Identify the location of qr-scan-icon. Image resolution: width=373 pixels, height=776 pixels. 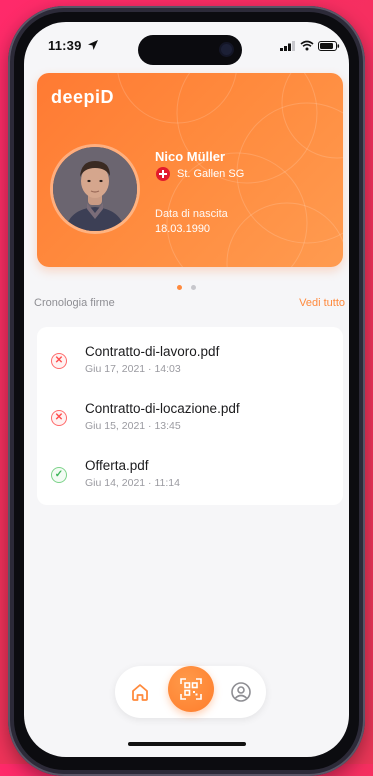
(191, 689).